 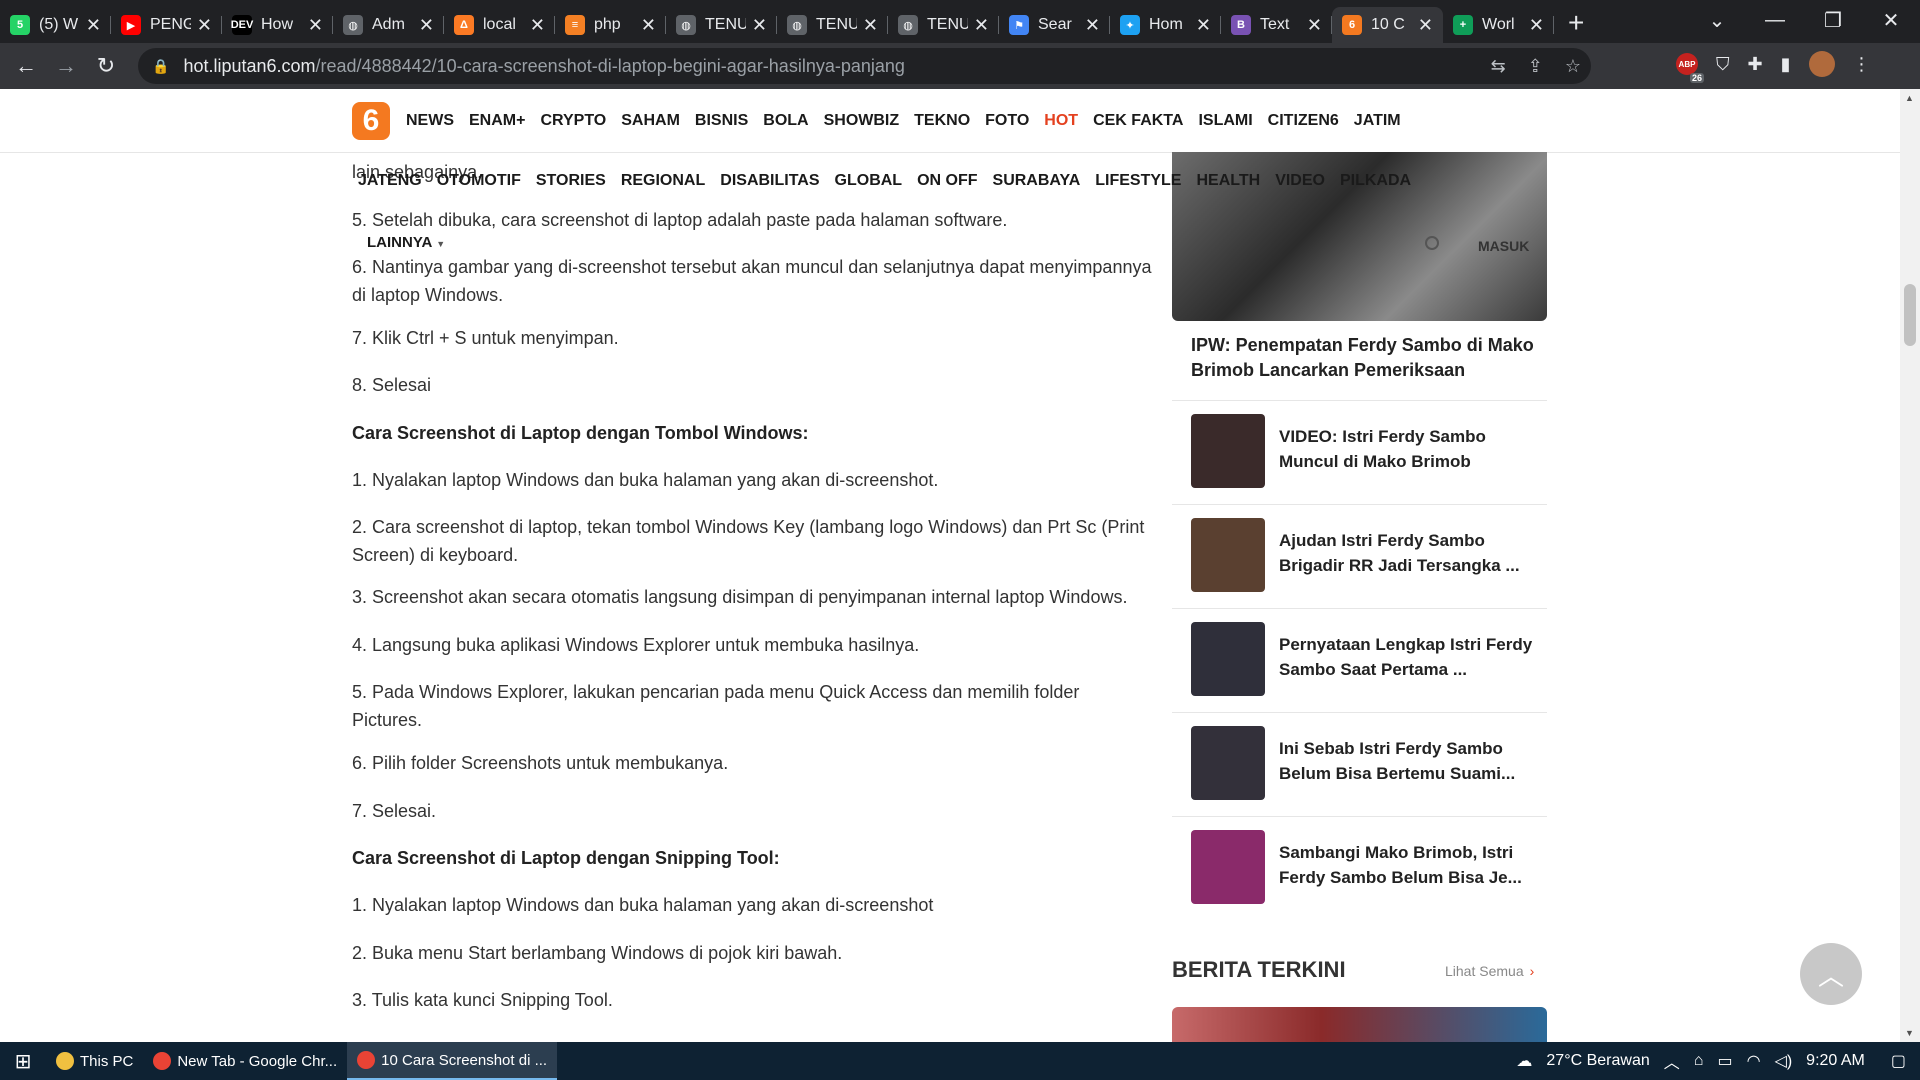 What do you see at coordinates (573, 121) in the screenshot?
I see `nav-item: CRYPTO` at bounding box center [573, 121].